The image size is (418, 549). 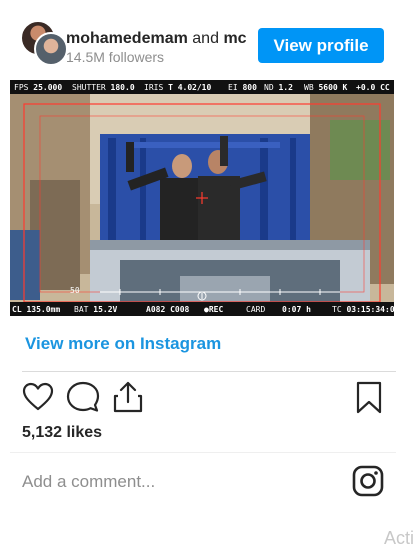 I want to click on card-time: 0:07 h, so click(x=296, y=309).